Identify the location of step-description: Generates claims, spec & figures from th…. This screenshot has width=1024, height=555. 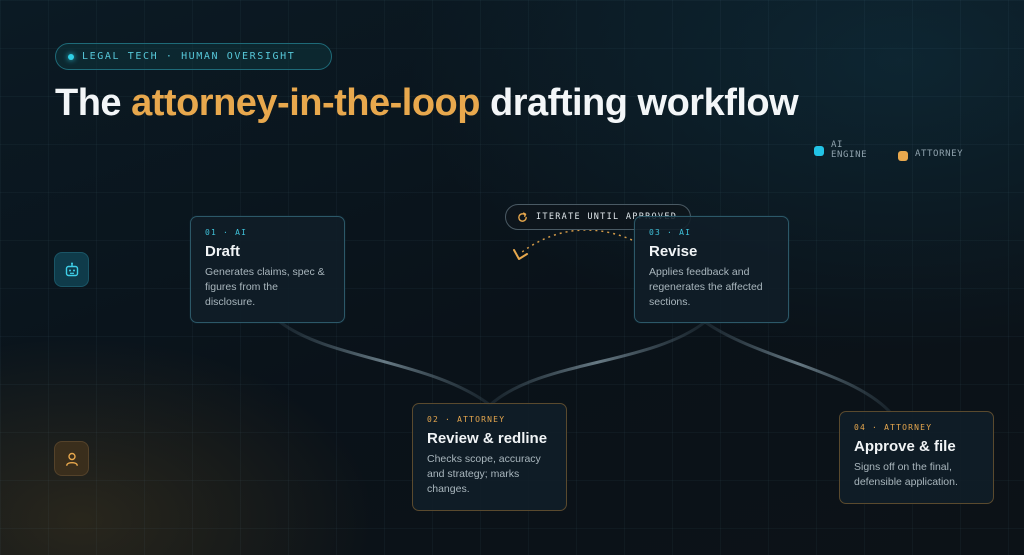
(265, 287).